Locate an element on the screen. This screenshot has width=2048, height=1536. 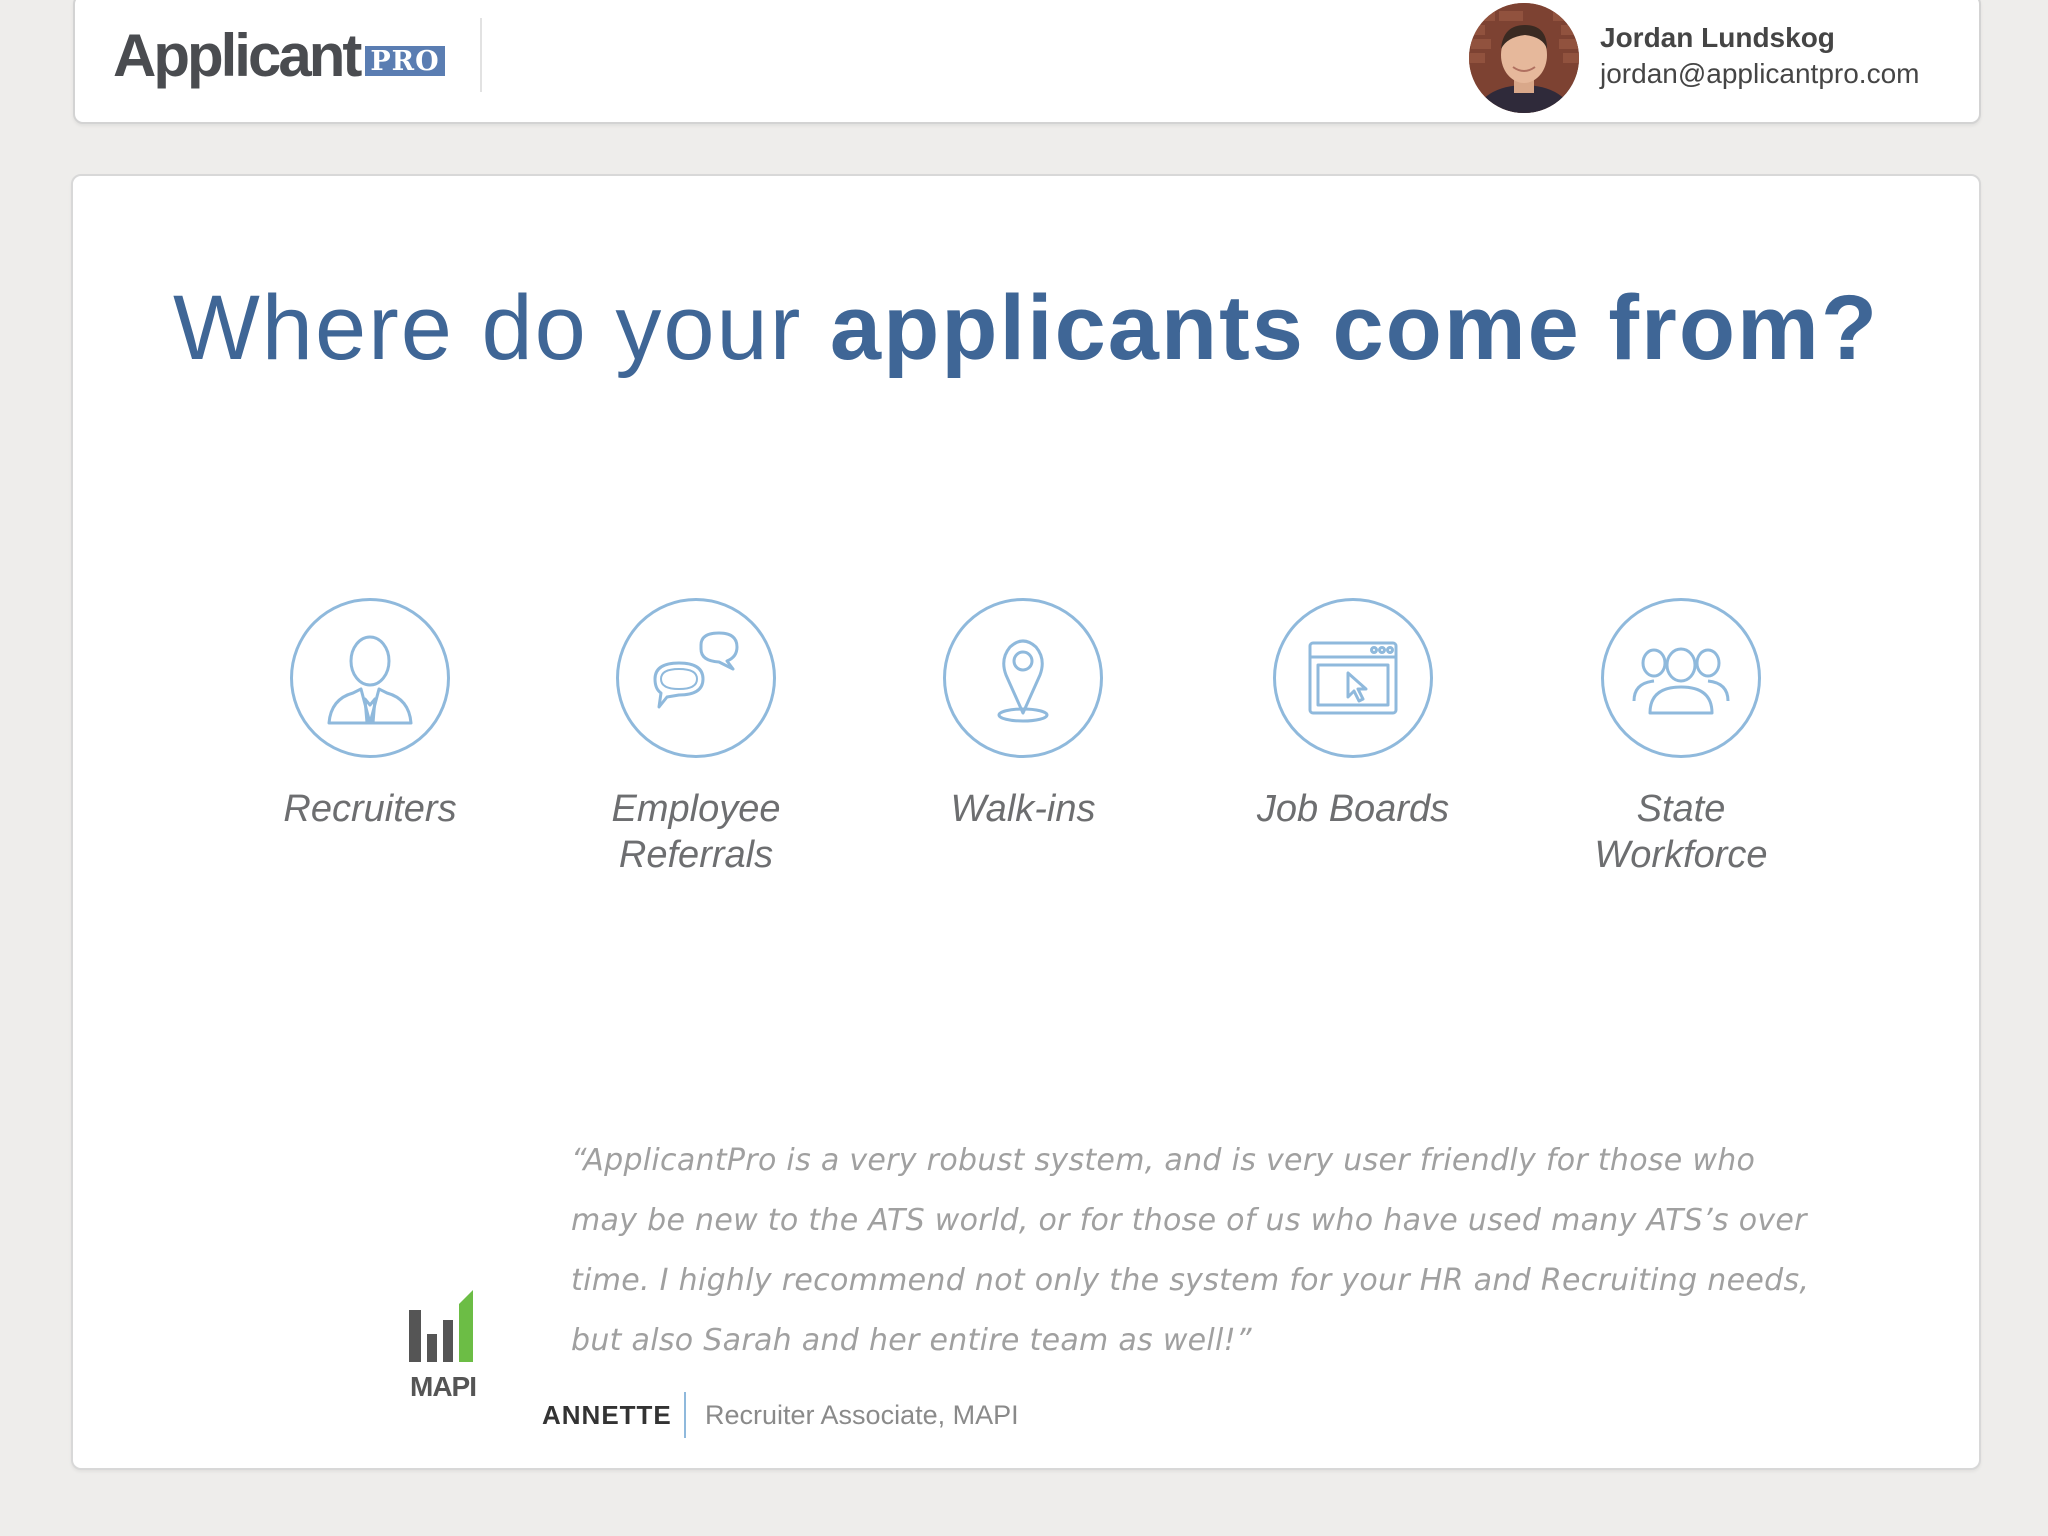
applicantpro-logo: Applicant PRO is located at coordinates (279, 56).